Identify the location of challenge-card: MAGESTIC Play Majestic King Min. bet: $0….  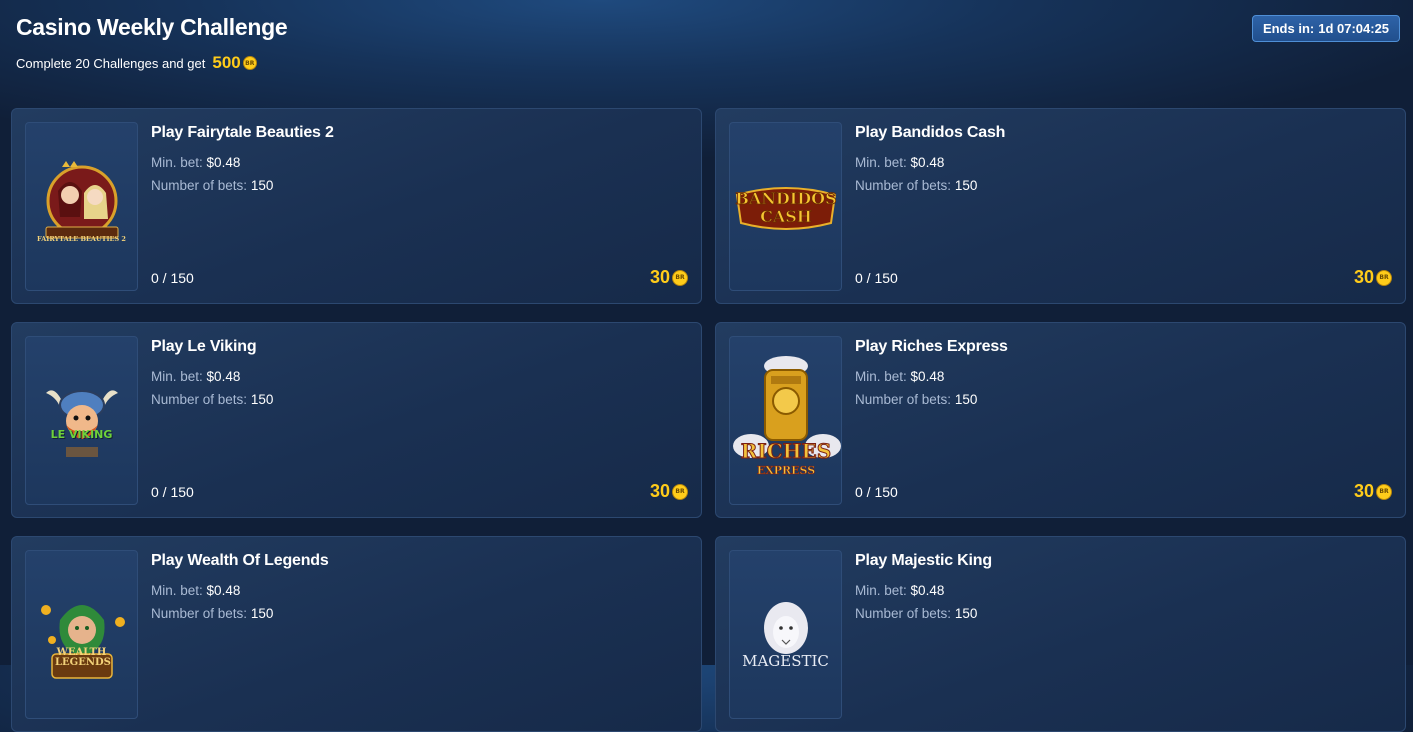
(1060, 634).